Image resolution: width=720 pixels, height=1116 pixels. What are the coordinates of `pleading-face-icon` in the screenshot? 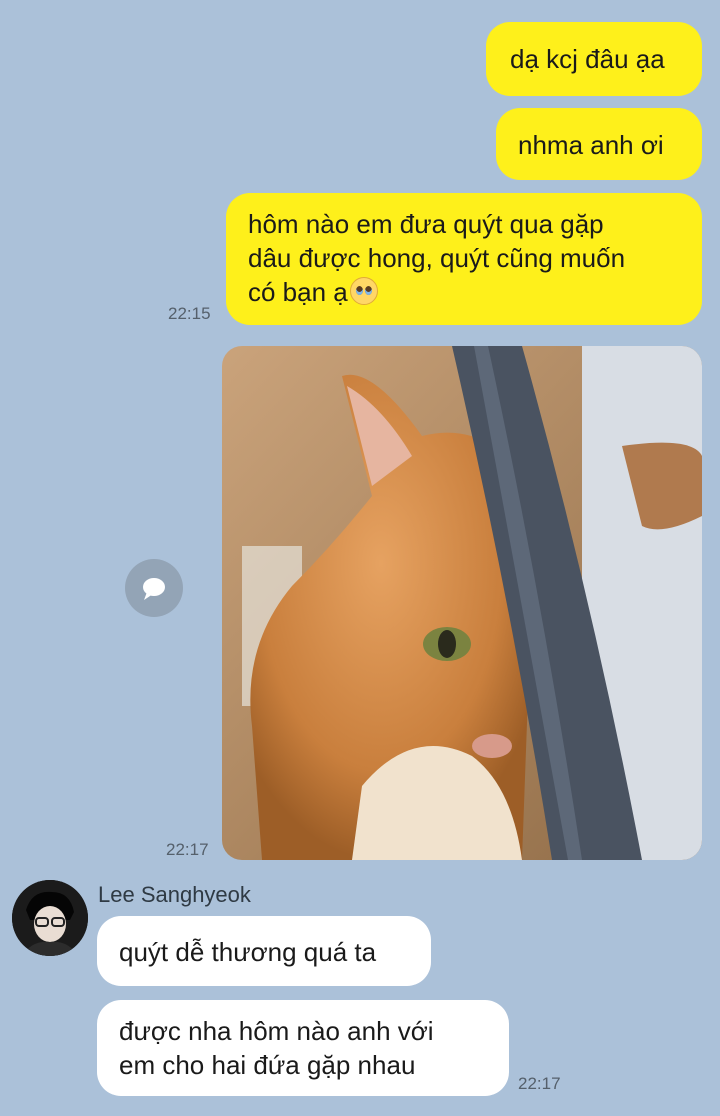 It's located at (363, 291).